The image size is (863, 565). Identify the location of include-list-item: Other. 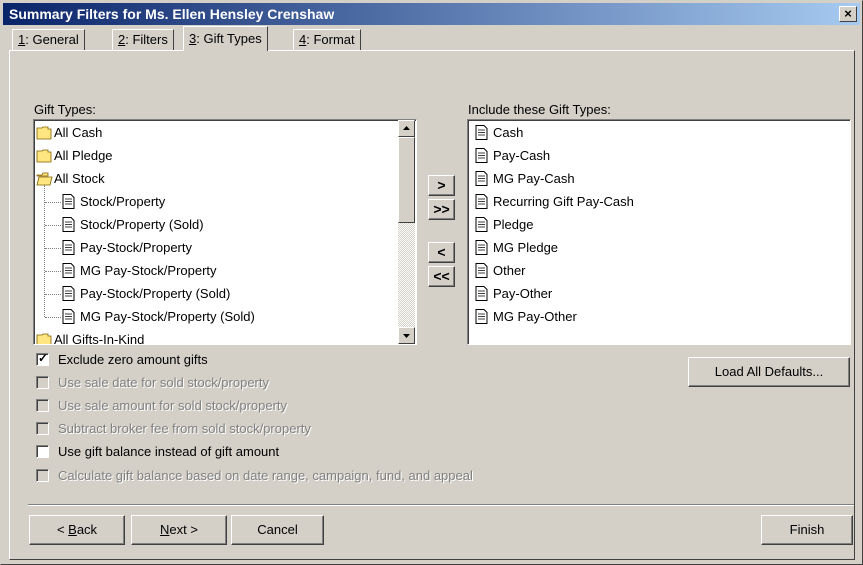
(500, 270).